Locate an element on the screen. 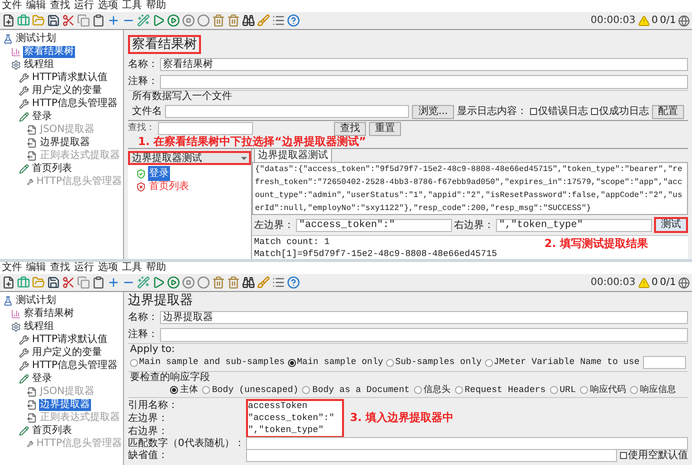  filename-field is located at coordinates (287, 111).